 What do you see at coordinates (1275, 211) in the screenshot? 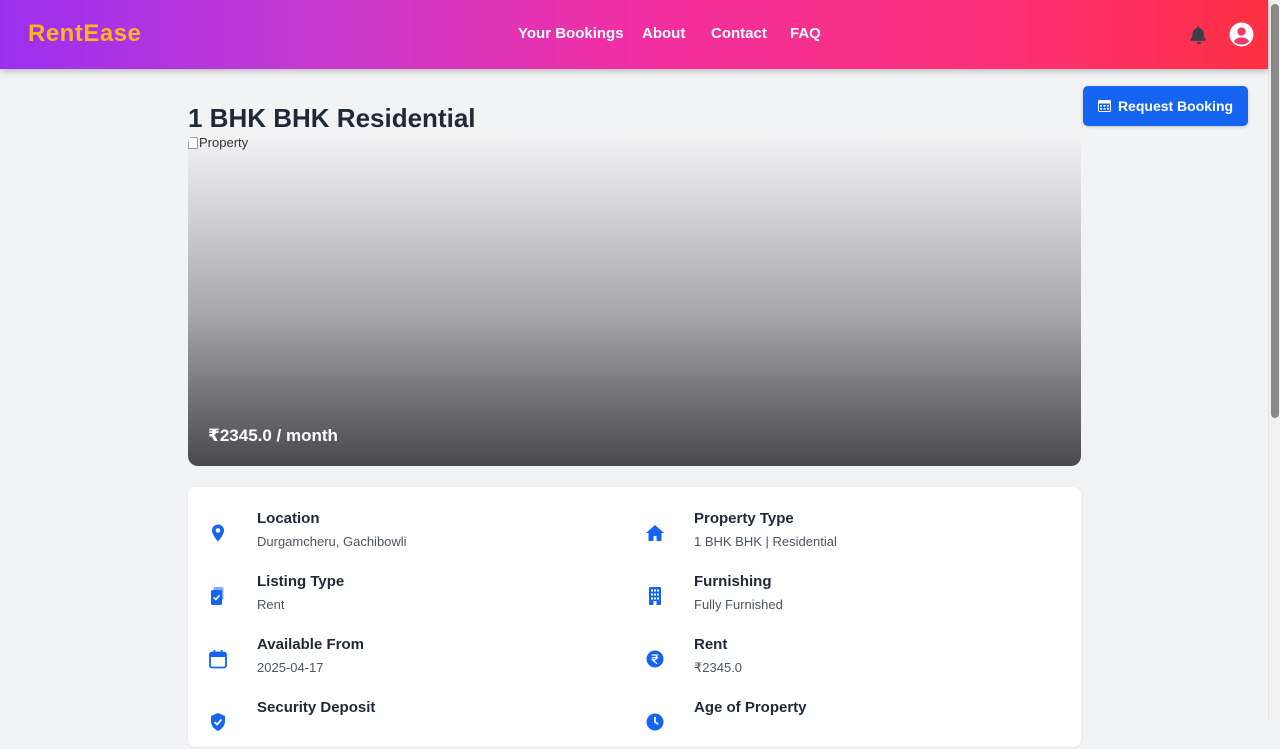
I see `scrollbar-thumb` at bounding box center [1275, 211].